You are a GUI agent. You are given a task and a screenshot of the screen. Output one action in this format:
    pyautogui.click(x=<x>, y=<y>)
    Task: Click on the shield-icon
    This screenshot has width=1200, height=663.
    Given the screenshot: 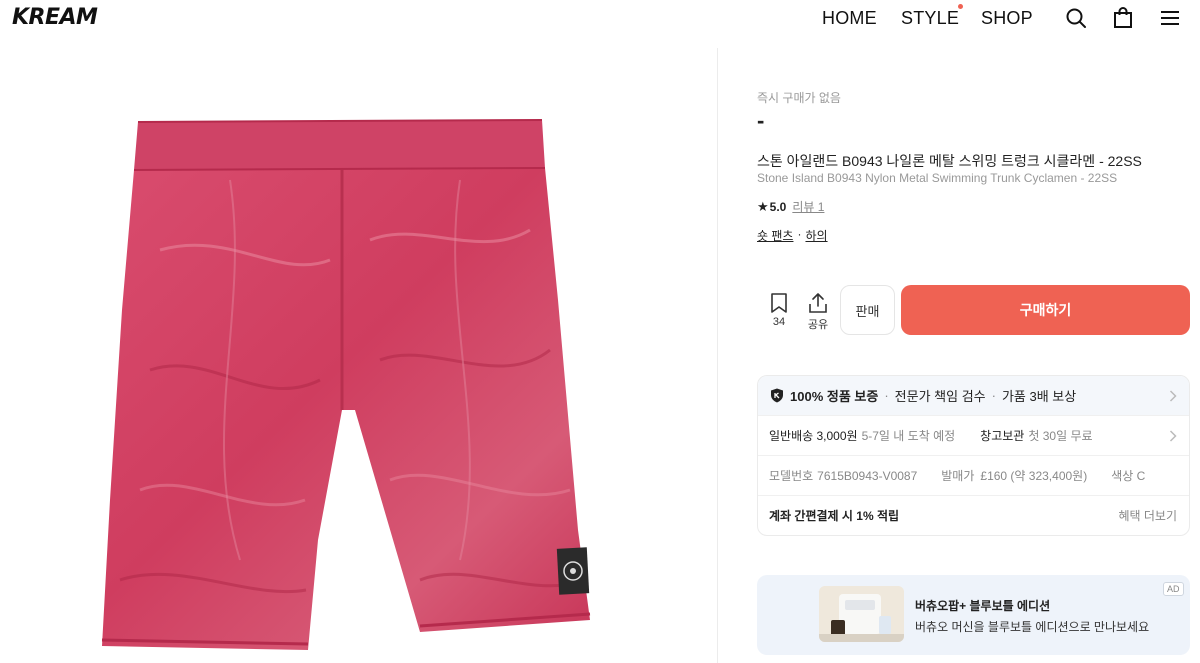 What is the action you would take?
    pyautogui.click(x=777, y=395)
    